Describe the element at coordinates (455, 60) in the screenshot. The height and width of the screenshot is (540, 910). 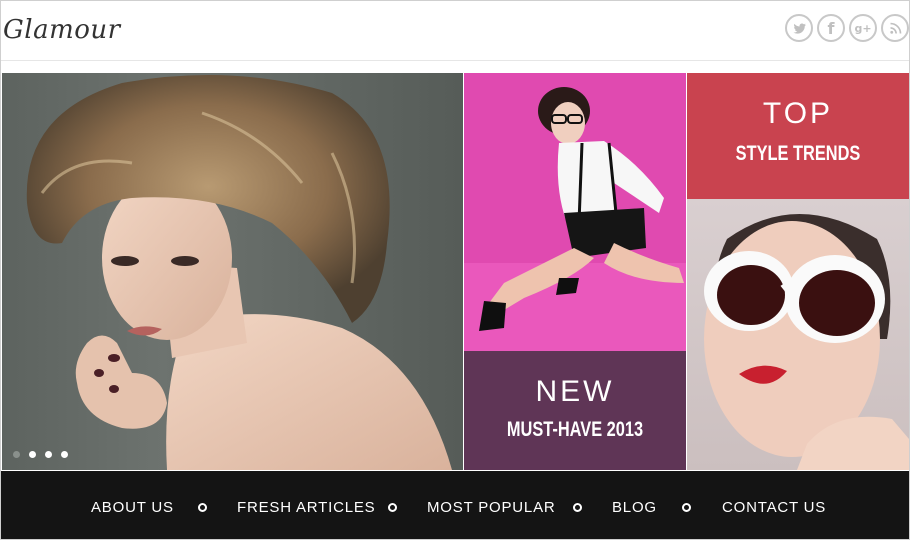
I see `header-divider` at that location.